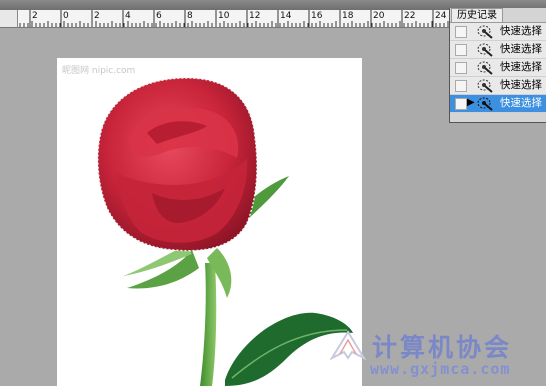 The height and width of the screenshot is (386, 546). I want to click on site-url: www.gxjmca.com, so click(440, 369).